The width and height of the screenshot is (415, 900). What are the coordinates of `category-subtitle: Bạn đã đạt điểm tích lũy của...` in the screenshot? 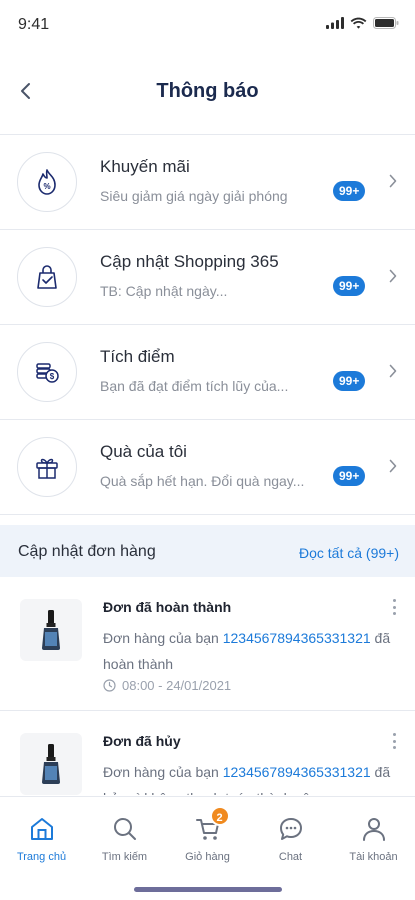 It's located at (194, 386).